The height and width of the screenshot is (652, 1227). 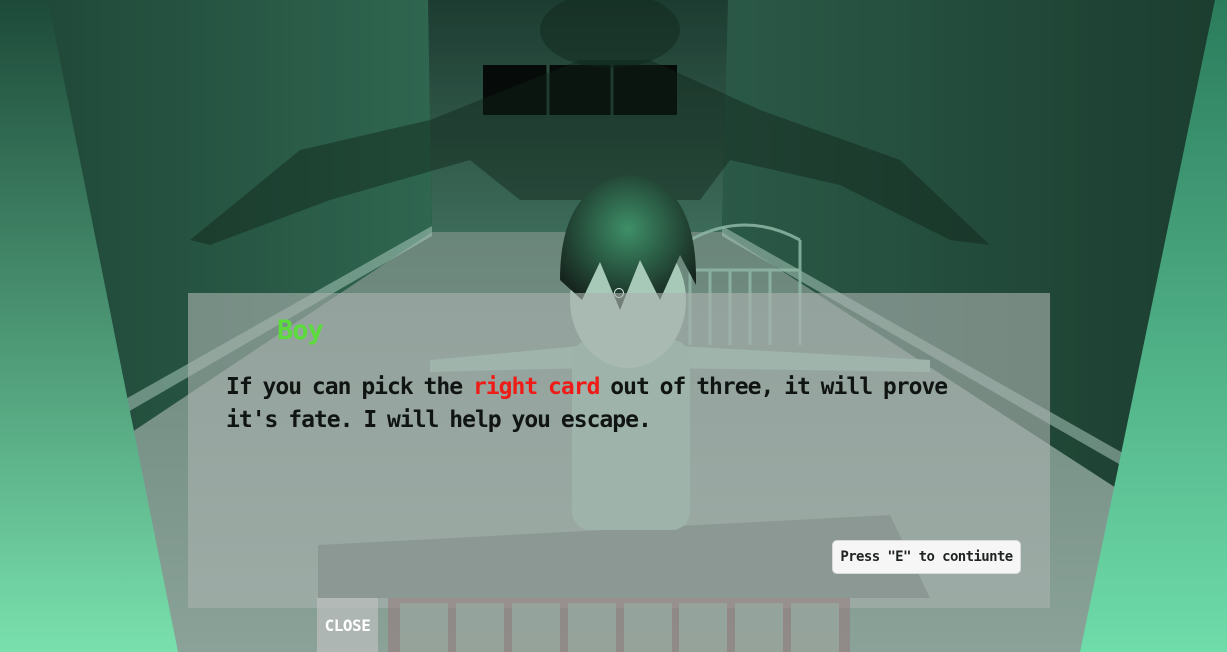 What do you see at coordinates (773, 387) in the screenshot?
I see `dialog-line1-end: out of three, it will prove` at bounding box center [773, 387].